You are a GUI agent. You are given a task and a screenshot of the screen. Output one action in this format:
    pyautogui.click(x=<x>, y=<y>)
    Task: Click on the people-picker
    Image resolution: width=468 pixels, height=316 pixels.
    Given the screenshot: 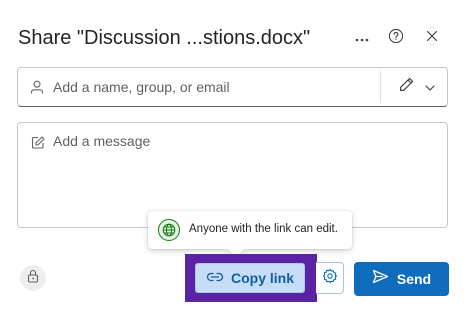 What is the action you would take?
    pyautogui.click(x=232, y=87)
    